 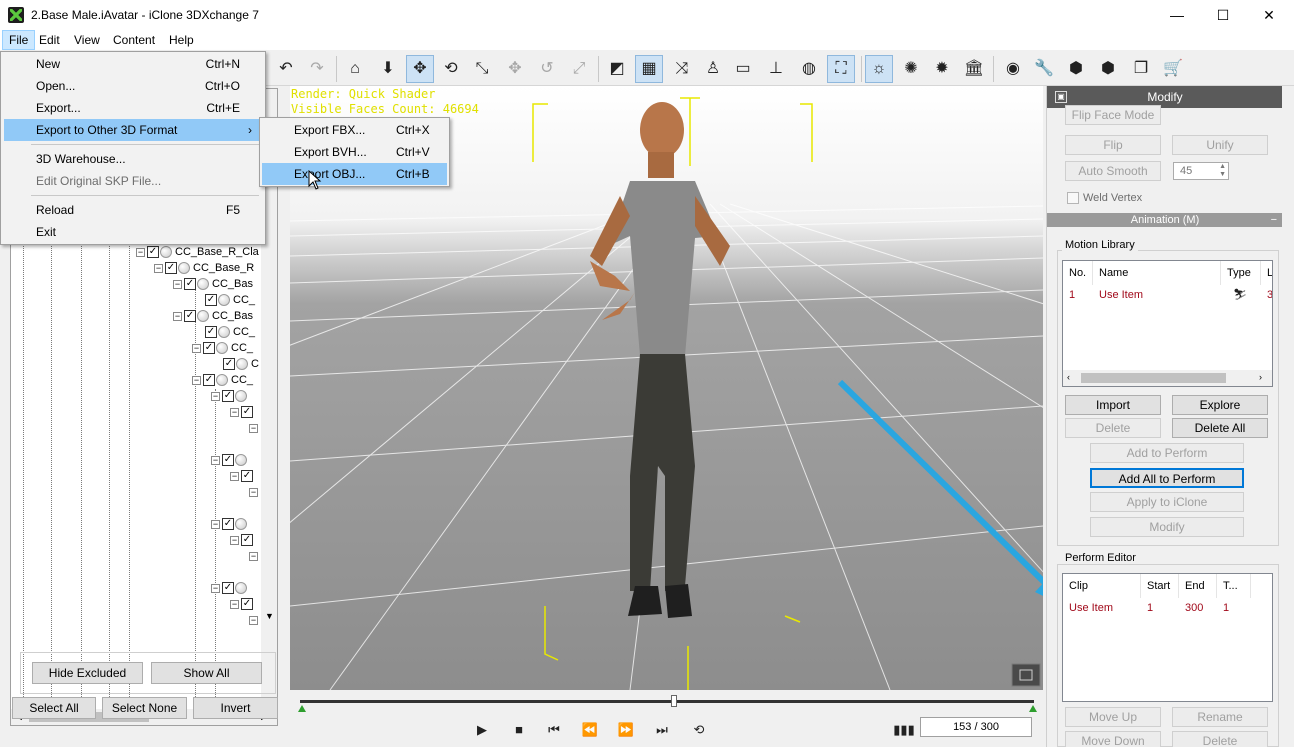 What do you see at coordinates (133, 64) in the screenshot?
I see `menu-item-new: New Ctrl+N` at bounding box center [133, 64].